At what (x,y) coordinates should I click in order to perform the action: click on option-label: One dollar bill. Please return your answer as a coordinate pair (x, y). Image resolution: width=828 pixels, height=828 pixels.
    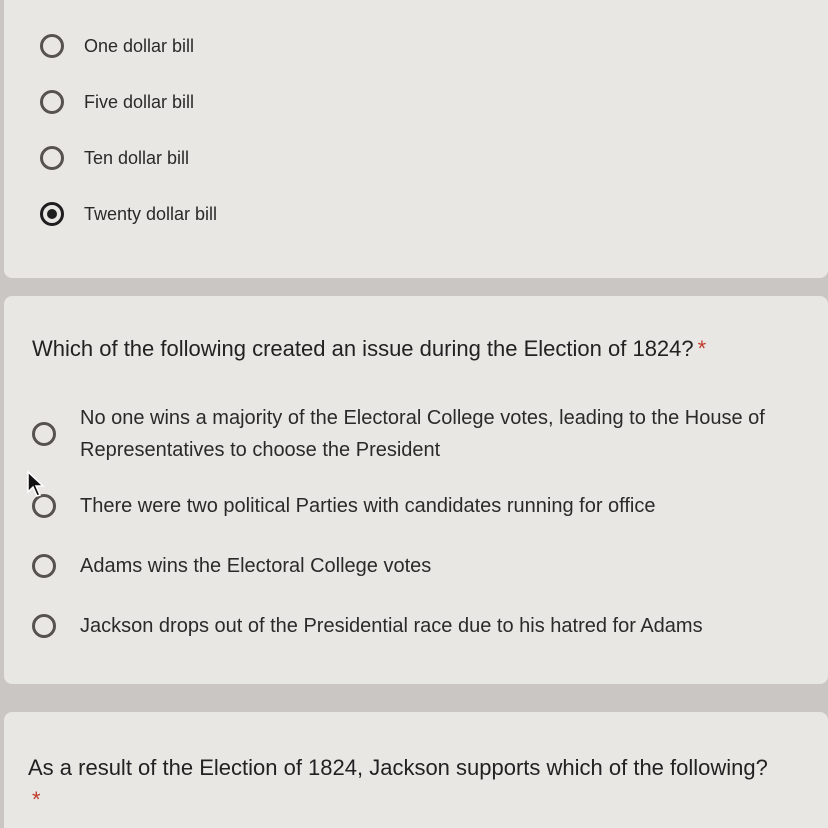
    Looking at the image, I should click on (139, 45).